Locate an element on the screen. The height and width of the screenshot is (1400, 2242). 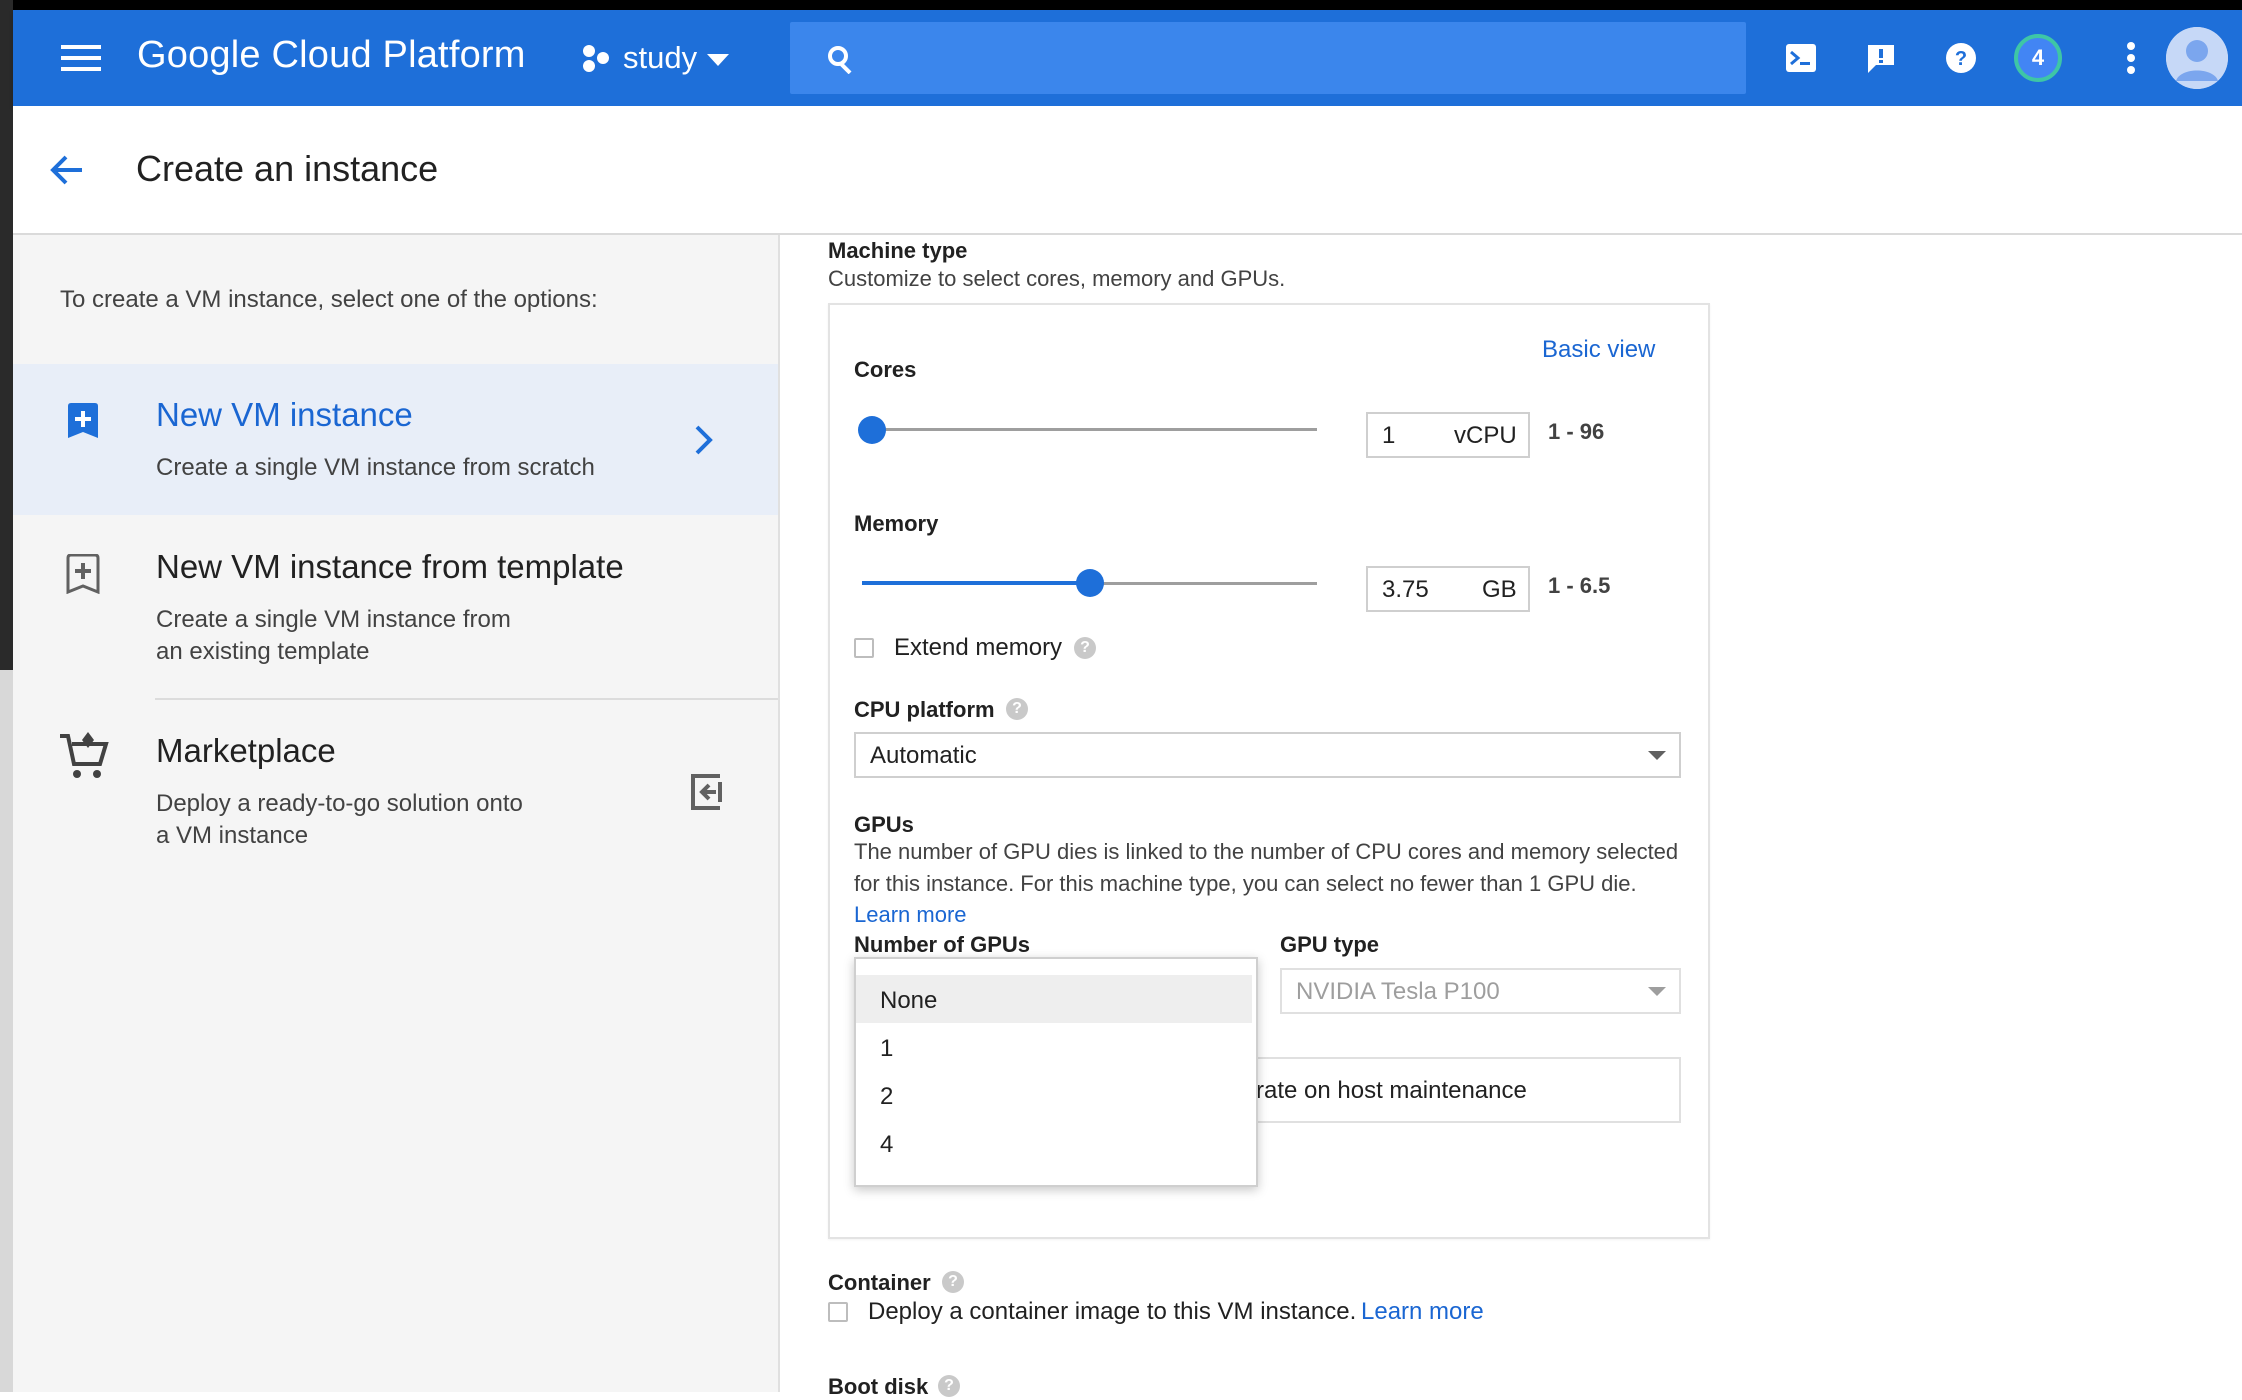
help-circle-icon: ? is located at coordinates (1961, 58).